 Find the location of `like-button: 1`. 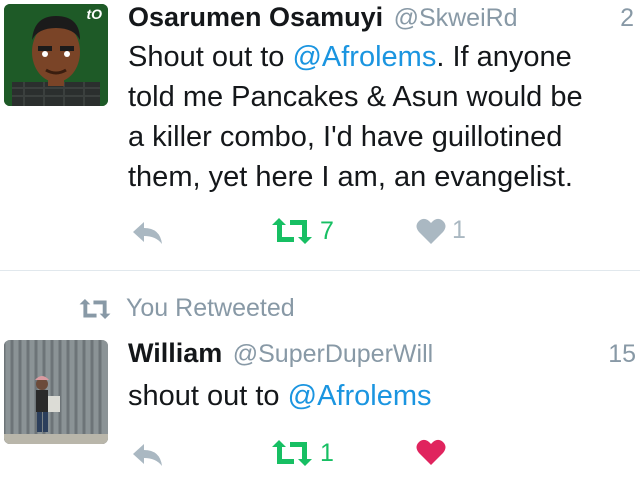

like-button: 1 is located at coordinates (441, 230).